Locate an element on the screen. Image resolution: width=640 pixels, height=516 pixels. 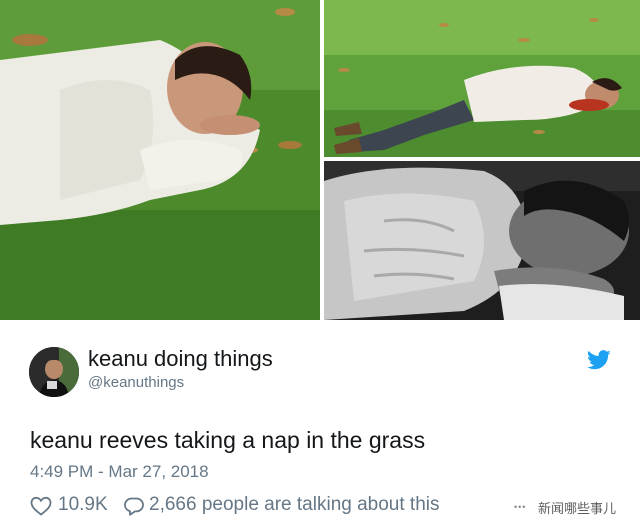
user-handle: @keanuthings is located at coordinates (136, 382).